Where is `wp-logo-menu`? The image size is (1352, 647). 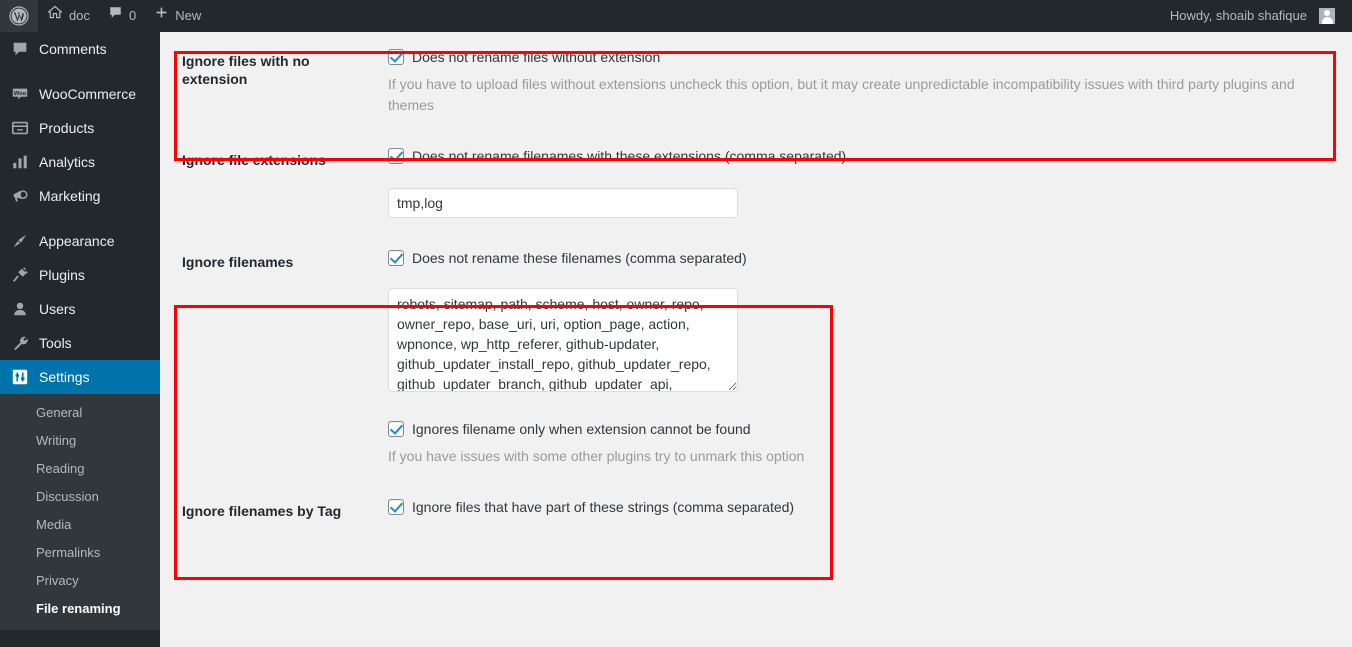 wp-logo-menu is located at coordinates (19, 16).